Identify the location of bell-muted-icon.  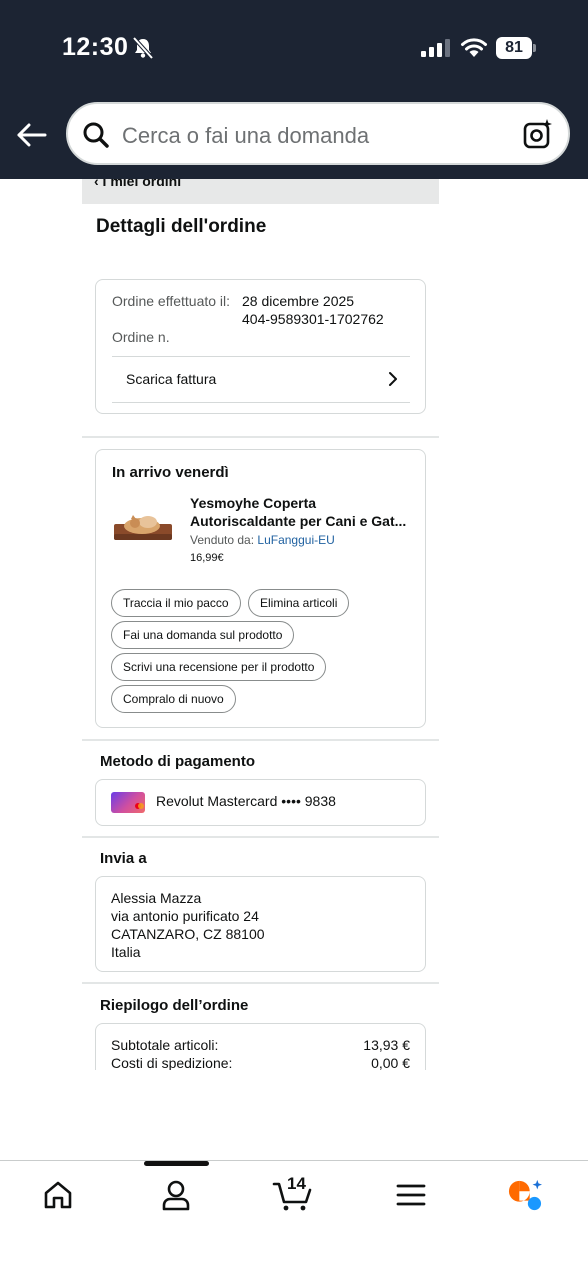
(143, 48).